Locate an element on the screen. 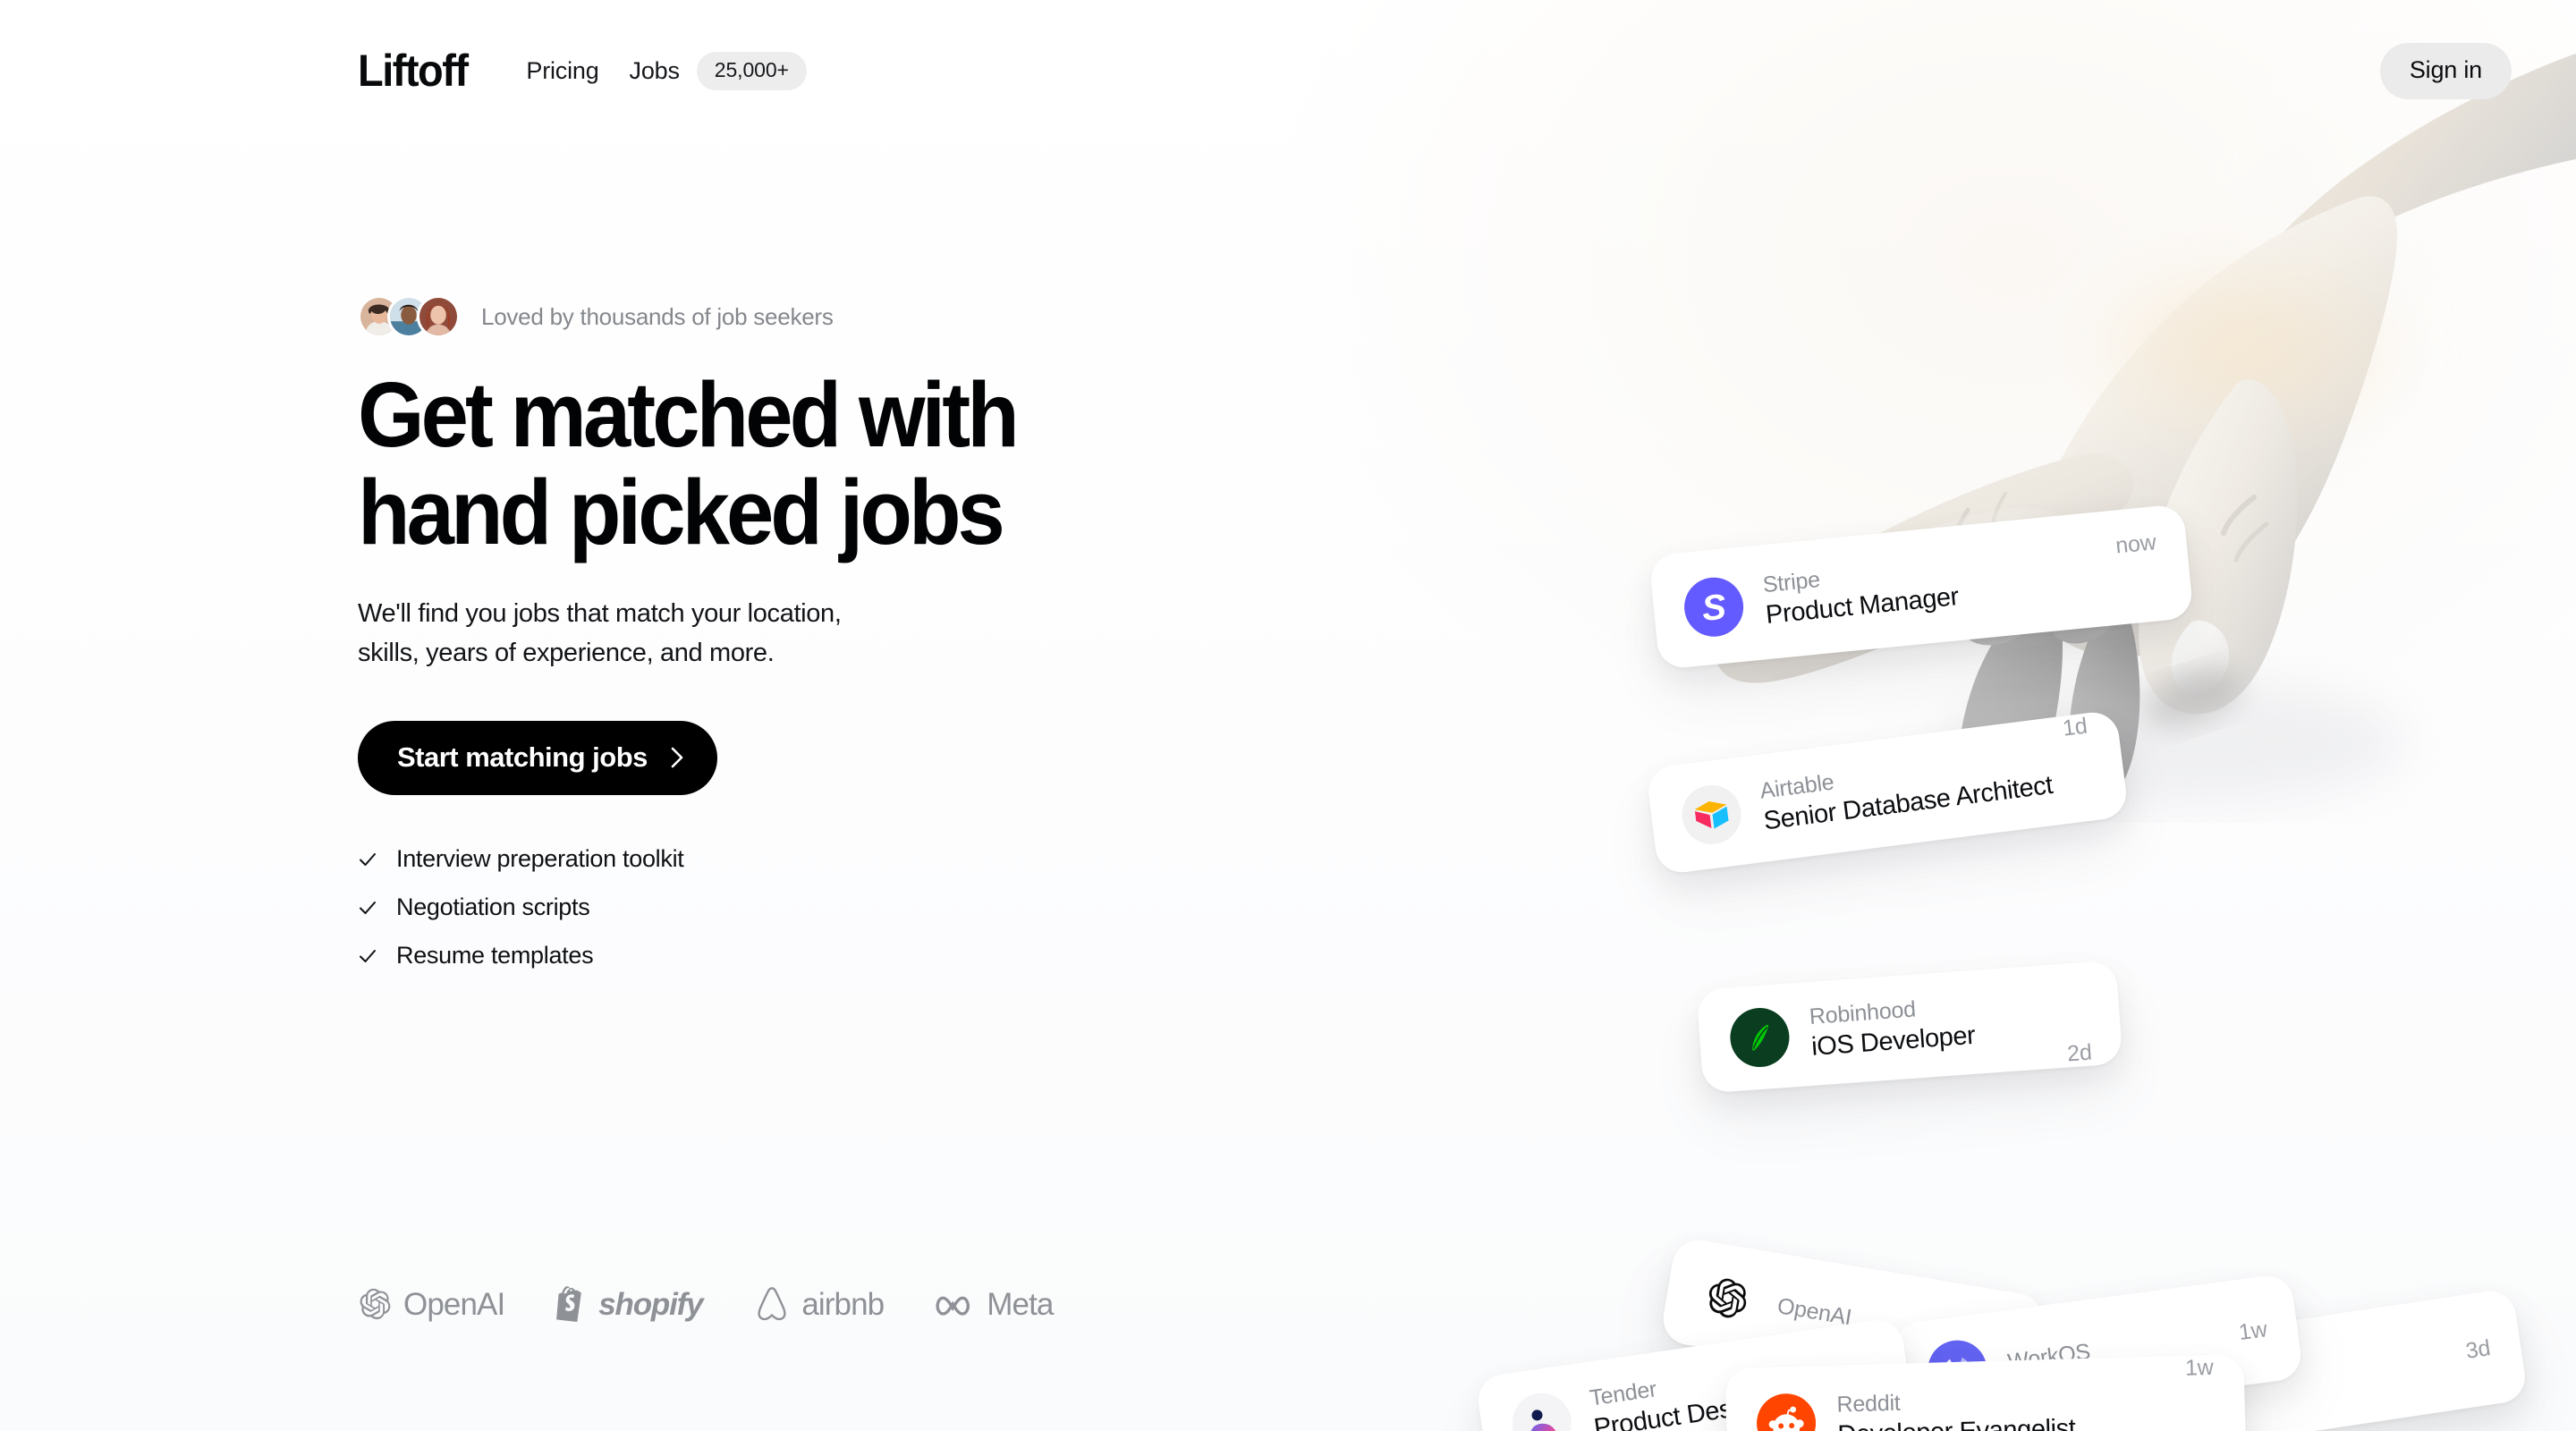 The height and width of the screenshot is (1431, 2576). job-timestamp: 3d is located at coordinates (2478, 1349).